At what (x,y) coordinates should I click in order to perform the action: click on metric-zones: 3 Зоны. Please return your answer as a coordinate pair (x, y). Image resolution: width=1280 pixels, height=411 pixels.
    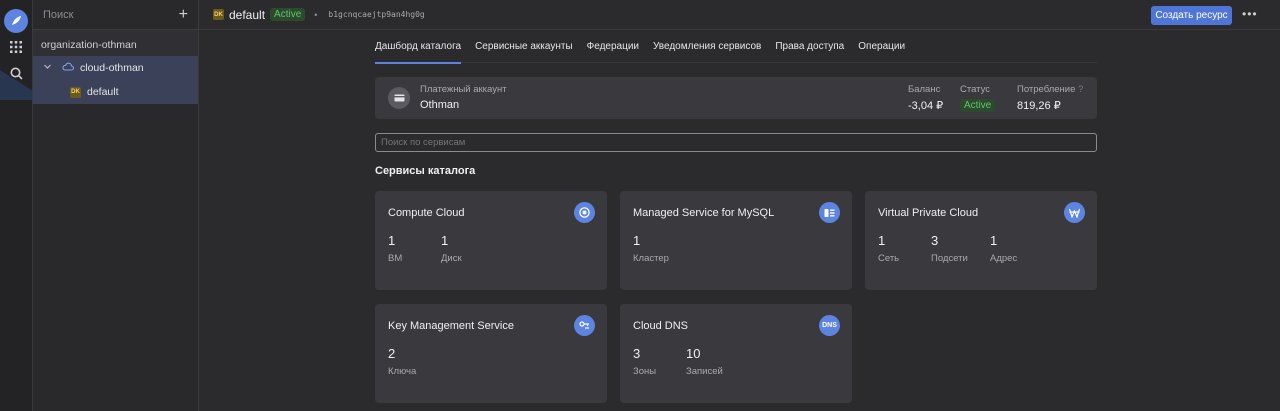
    Looking at the image, I should click on (644, 361).